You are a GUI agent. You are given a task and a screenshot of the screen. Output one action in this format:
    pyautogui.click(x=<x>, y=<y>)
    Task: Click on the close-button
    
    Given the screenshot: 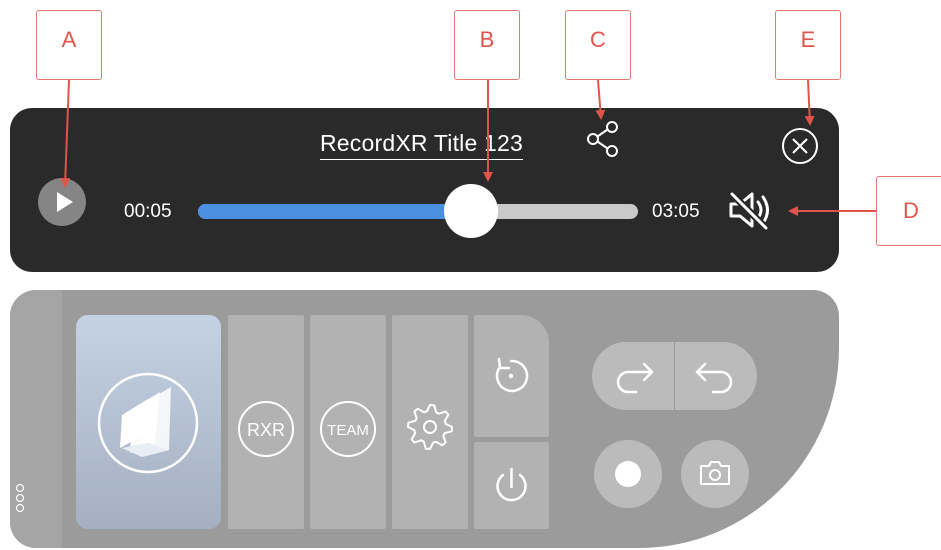 What is the action you would take?
    pyautogui.click(x=800, y=146)
    